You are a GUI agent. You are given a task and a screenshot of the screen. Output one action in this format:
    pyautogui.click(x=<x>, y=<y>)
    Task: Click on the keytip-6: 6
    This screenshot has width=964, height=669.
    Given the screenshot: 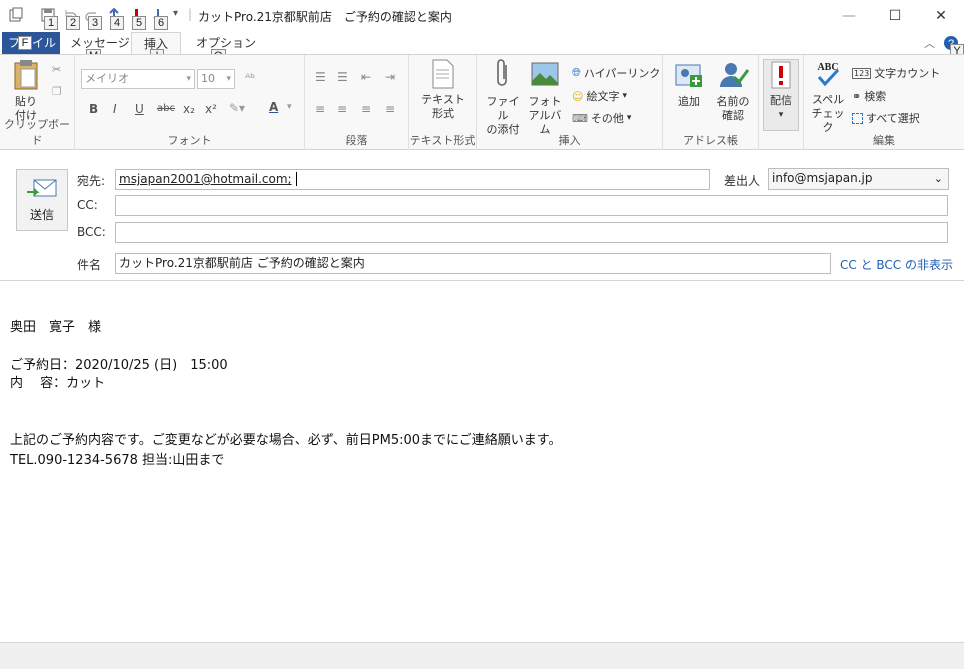 What is the action you would take?
    pyautogui.click(x=161, y=23)
    